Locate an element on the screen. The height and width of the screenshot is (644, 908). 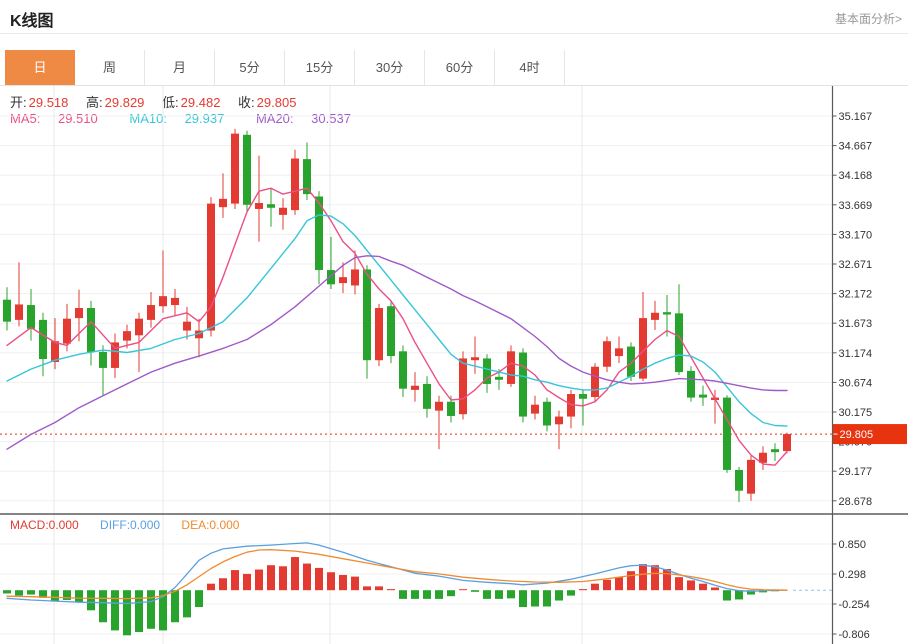
svg-text: 28.678 is located at coordinates (856, 502).